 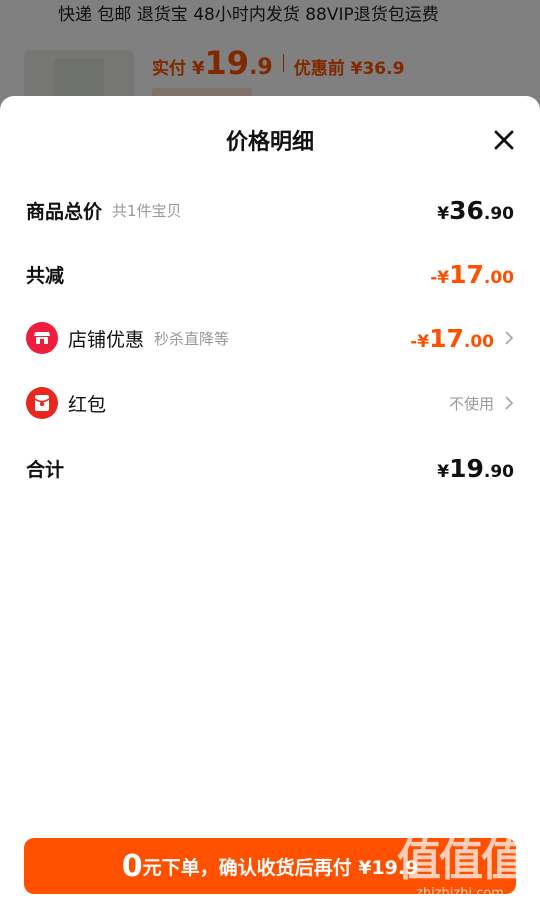 What do you see at coordinates (270, 468) in the screenshot?
I see `row-total: 合计 ¥ 19 .90` at bounding box center [270, 468].